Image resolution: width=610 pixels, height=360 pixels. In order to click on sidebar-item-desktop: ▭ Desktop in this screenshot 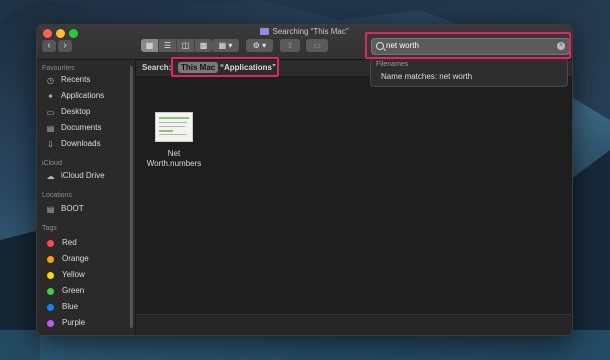, I will do `click(68, 112)`.